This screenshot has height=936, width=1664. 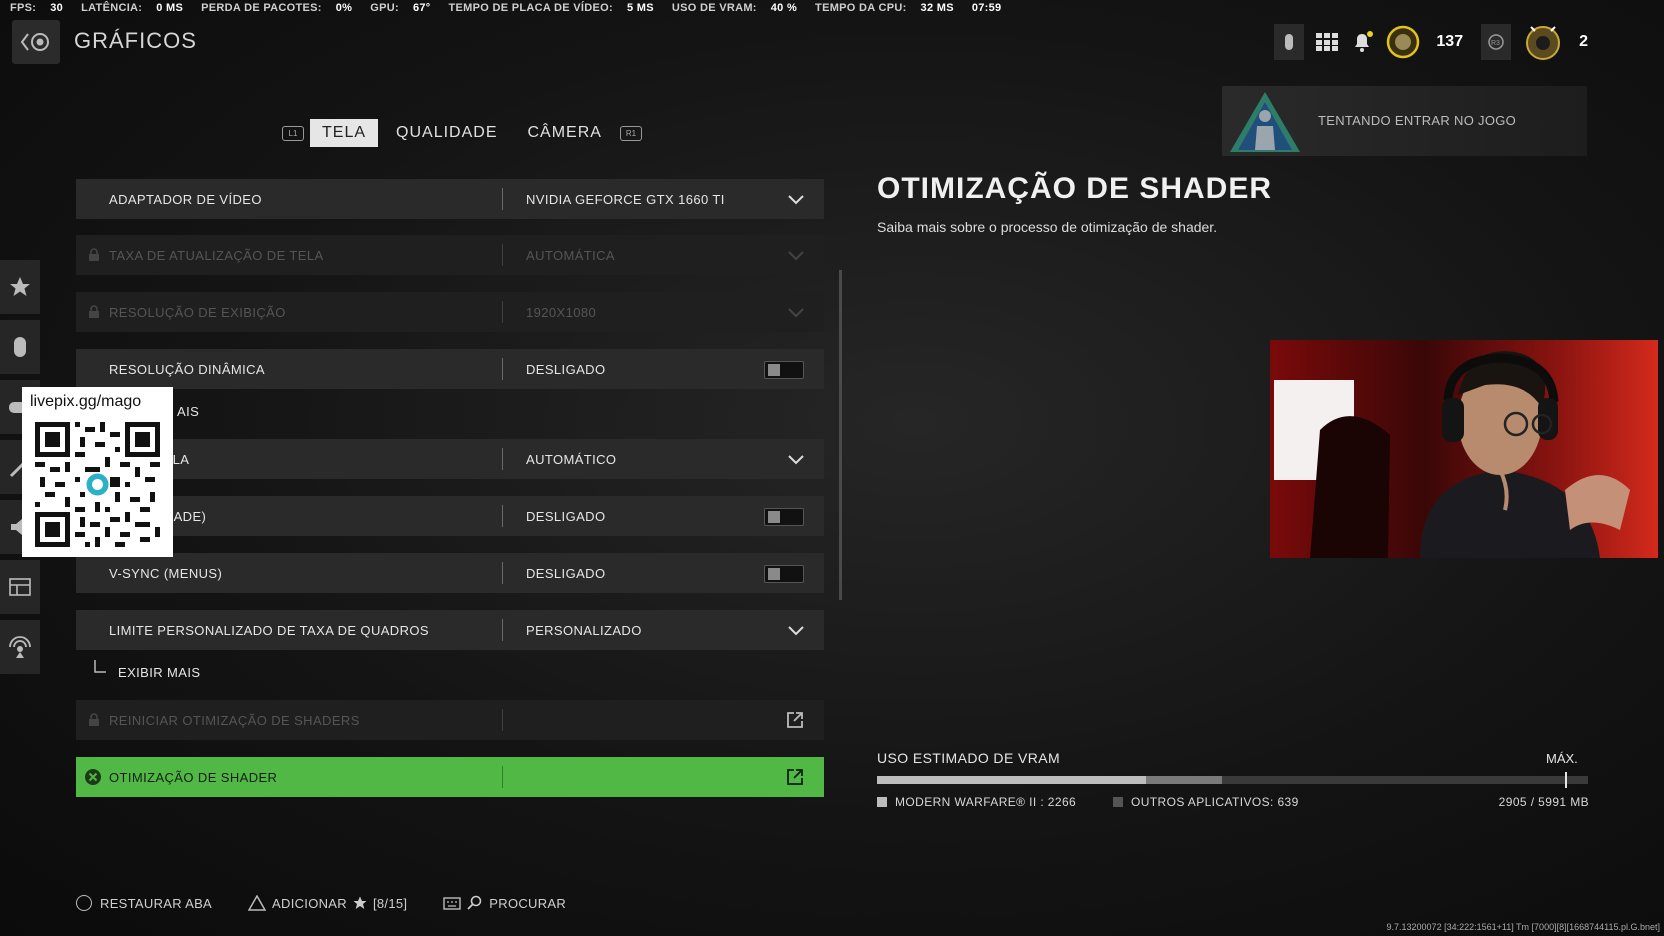 I want to click on tree-branch-icon, so click(x=100, y=666).